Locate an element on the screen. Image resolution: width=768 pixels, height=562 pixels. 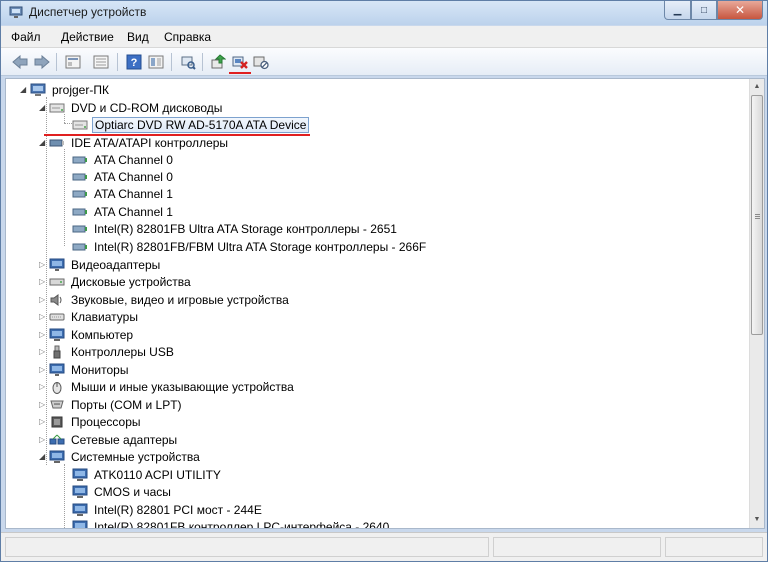
menu-file: Файл is located at coordinates (26, 37).